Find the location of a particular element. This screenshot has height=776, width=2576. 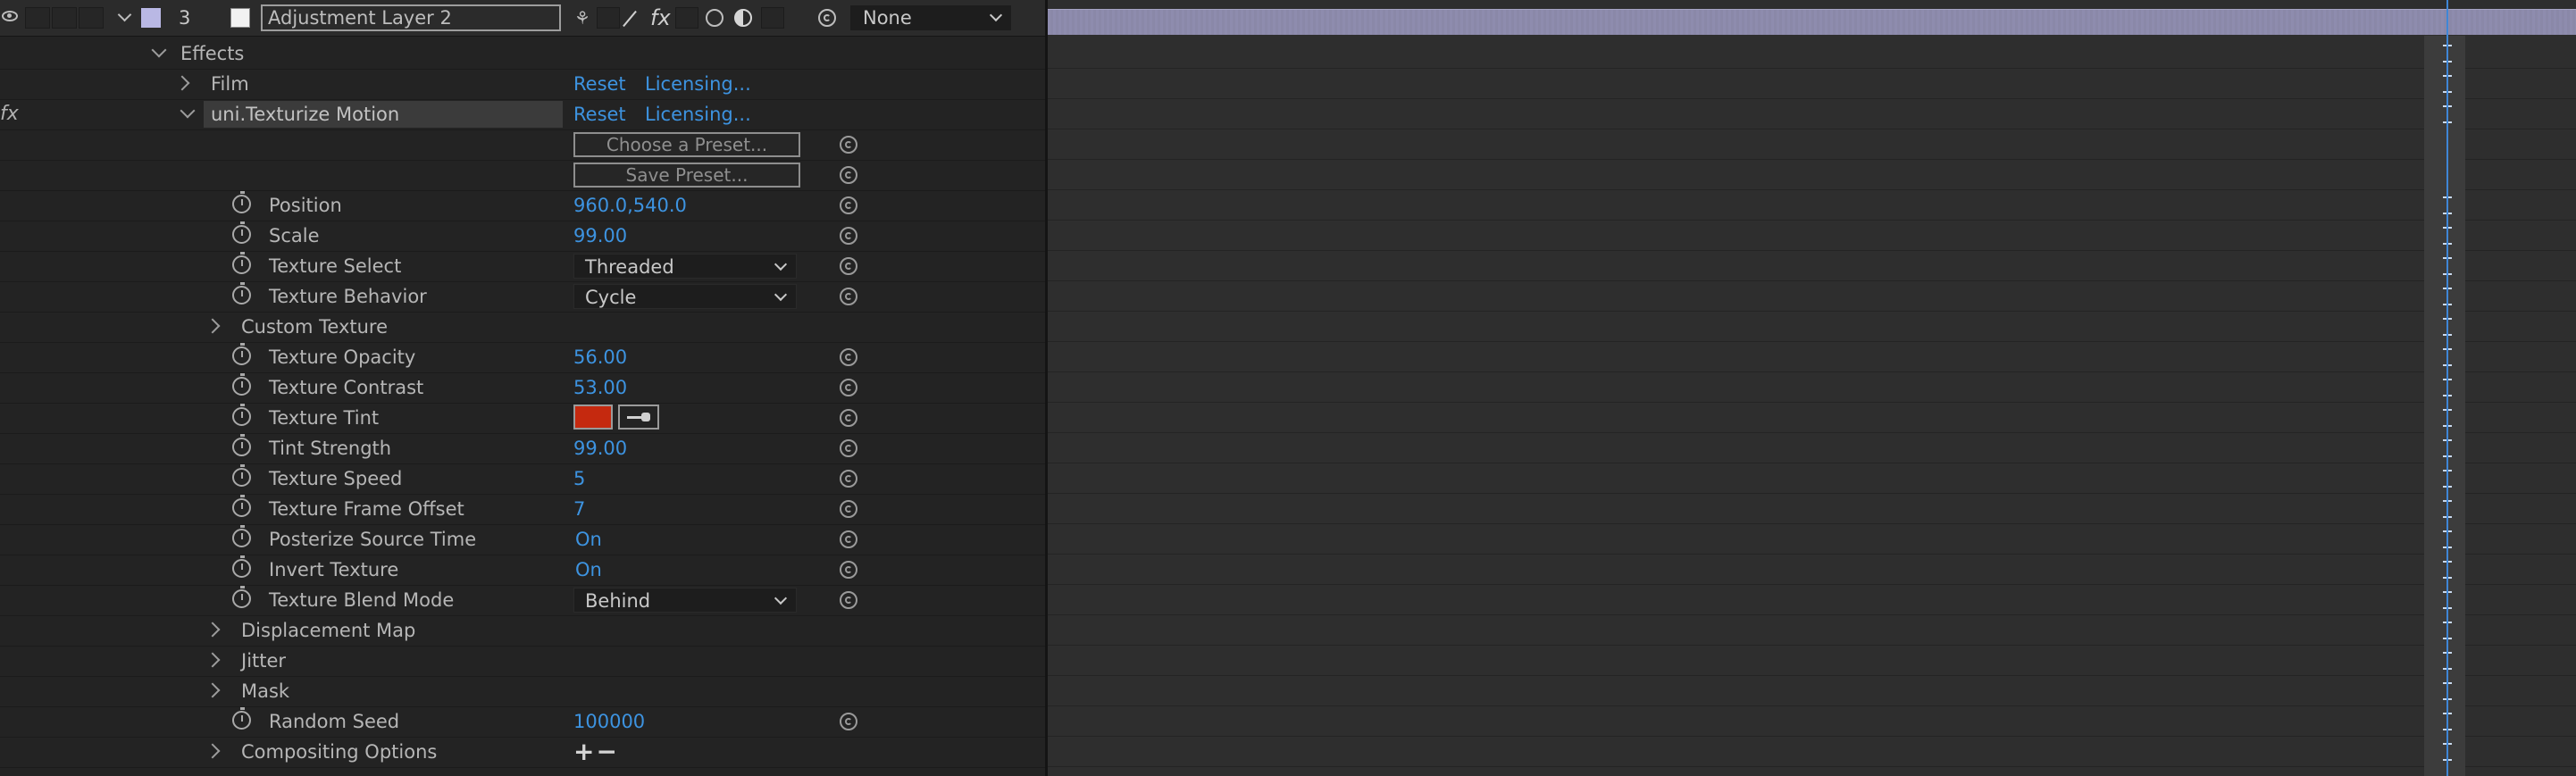

texture-tint-color-swatch is located at coordinates (593, 417).